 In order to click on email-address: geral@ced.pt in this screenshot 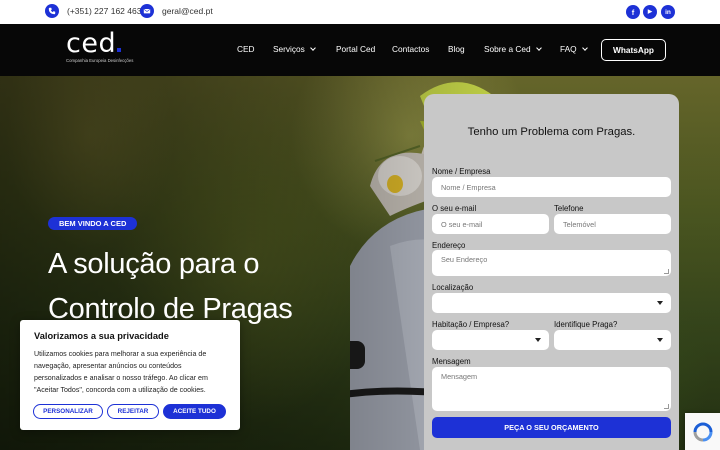, I will do `click(187, 11)`.